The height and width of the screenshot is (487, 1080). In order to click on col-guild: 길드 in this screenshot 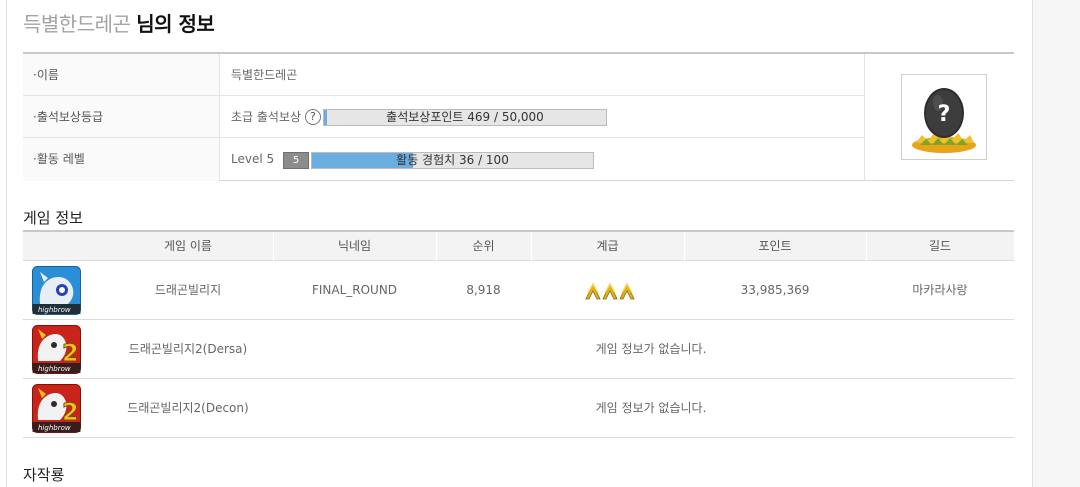, I will do `click(940, 246)`.